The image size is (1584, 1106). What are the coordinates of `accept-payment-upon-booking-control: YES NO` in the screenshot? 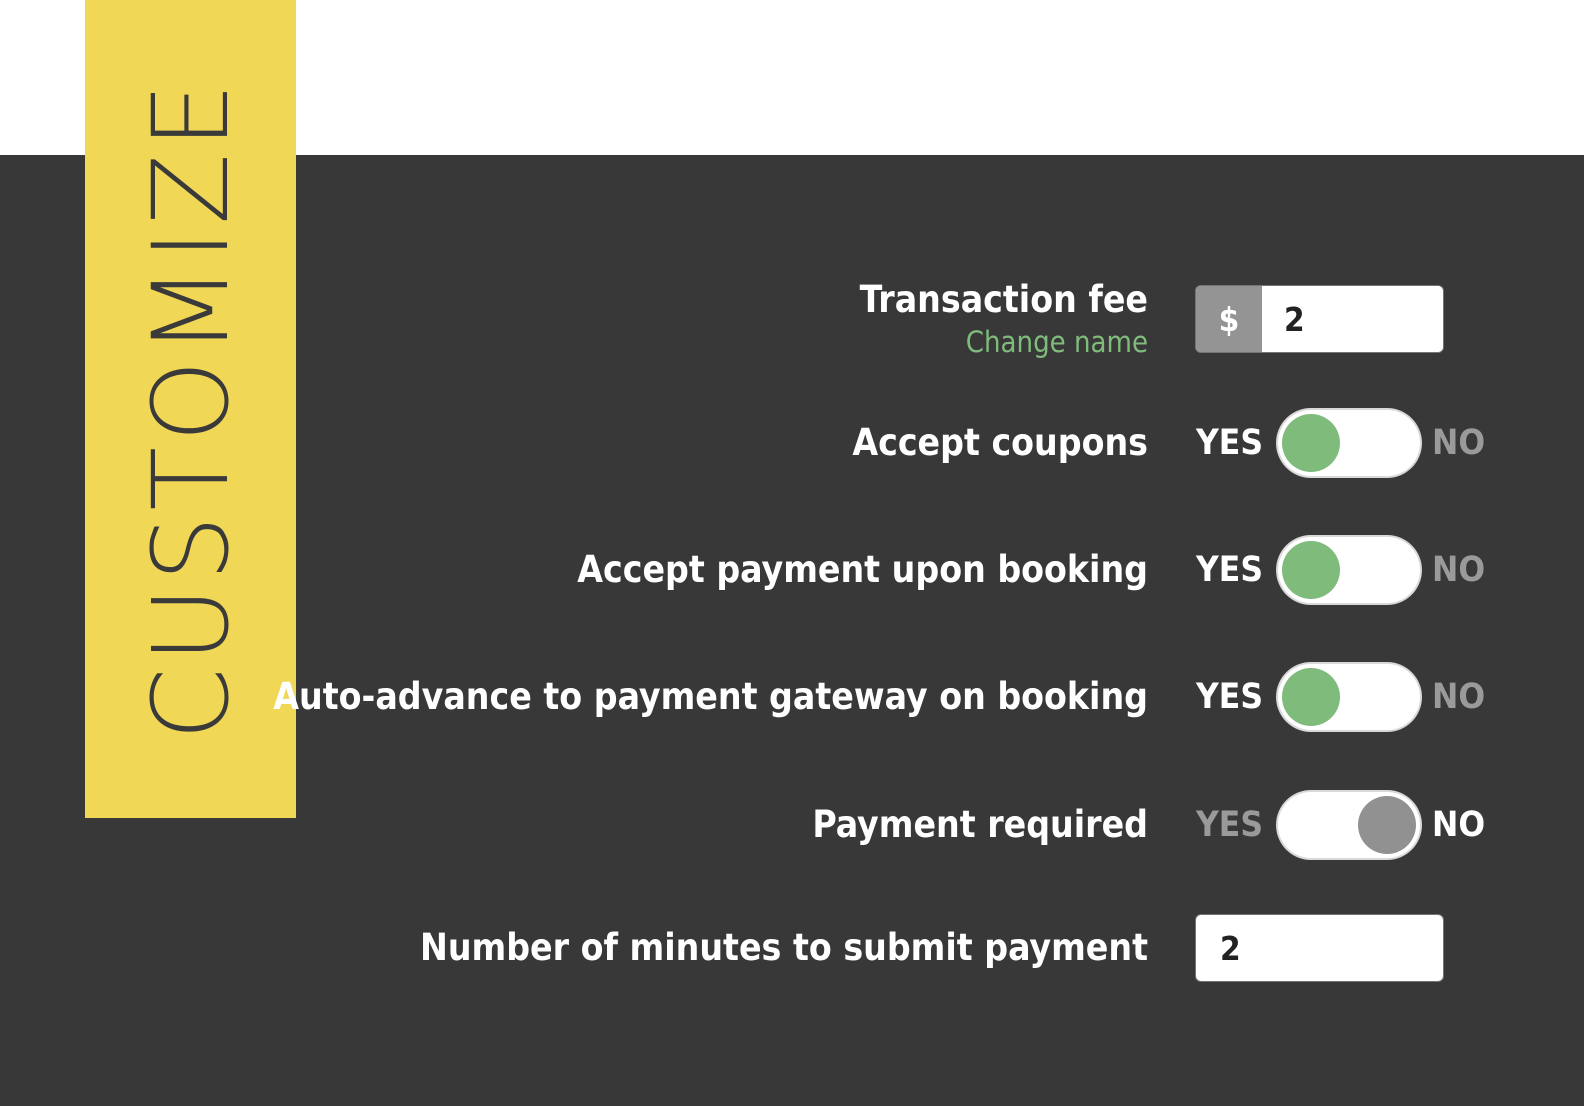 It's located at (1350, 570).